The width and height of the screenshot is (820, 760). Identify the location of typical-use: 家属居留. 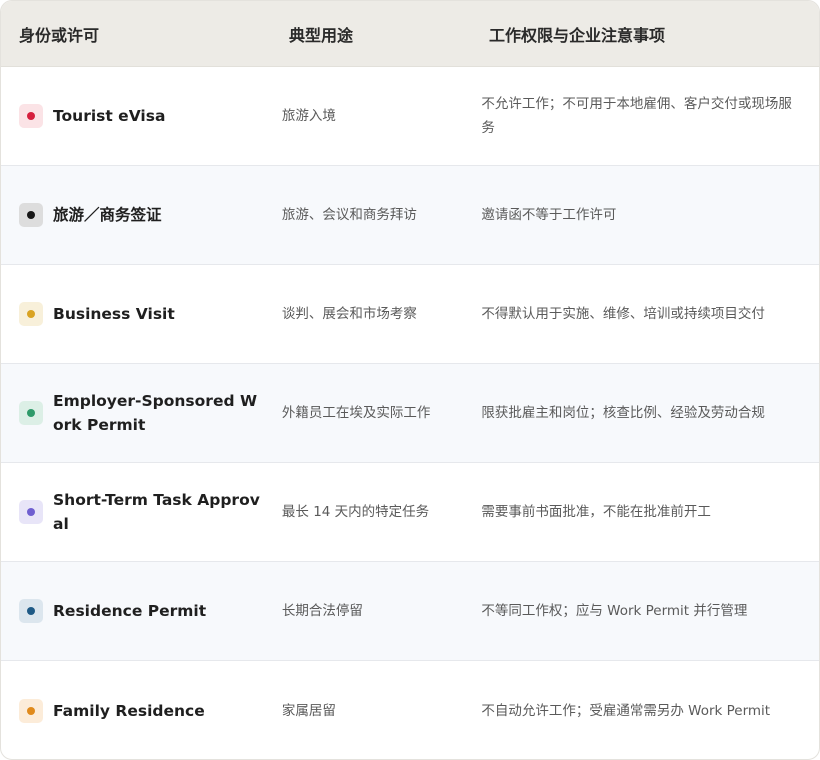
(308, 710).